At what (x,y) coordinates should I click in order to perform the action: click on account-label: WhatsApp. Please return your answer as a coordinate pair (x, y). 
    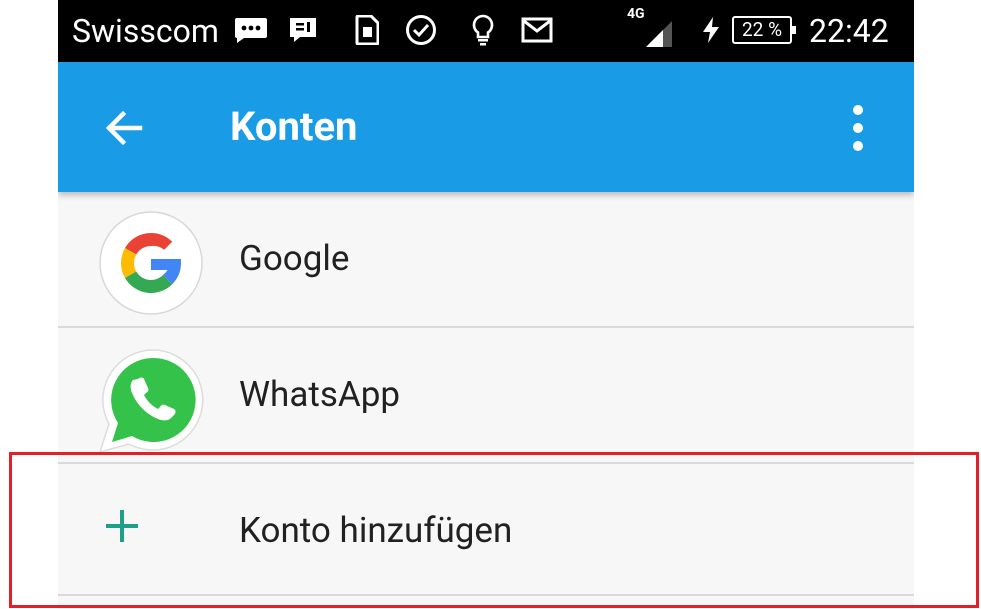
    Looking at the image, I should click on (320, 394).